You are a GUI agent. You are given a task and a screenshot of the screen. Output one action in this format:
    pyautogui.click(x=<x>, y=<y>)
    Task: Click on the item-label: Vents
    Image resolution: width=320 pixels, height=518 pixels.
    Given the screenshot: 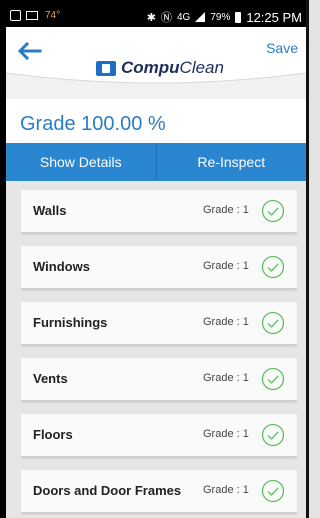 What is the action you would take?
    pyautogui.click(x=50, y=378)
    